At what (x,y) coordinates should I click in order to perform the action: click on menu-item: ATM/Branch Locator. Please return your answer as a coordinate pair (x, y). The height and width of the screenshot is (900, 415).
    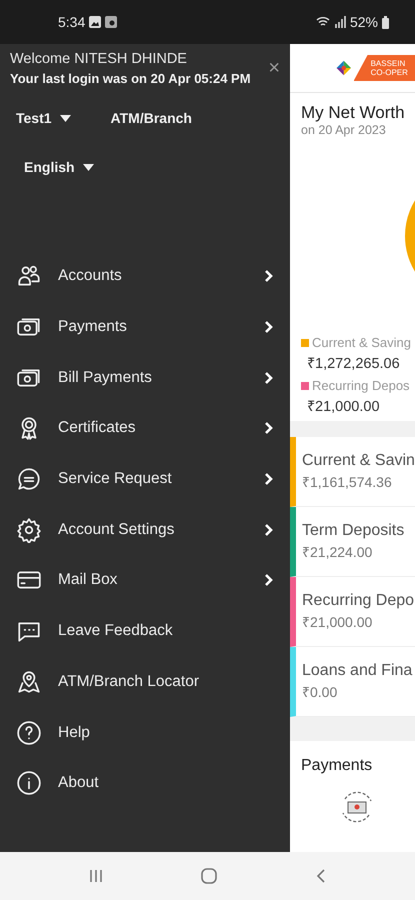
    Looking at the image, I should click on (166, 681).